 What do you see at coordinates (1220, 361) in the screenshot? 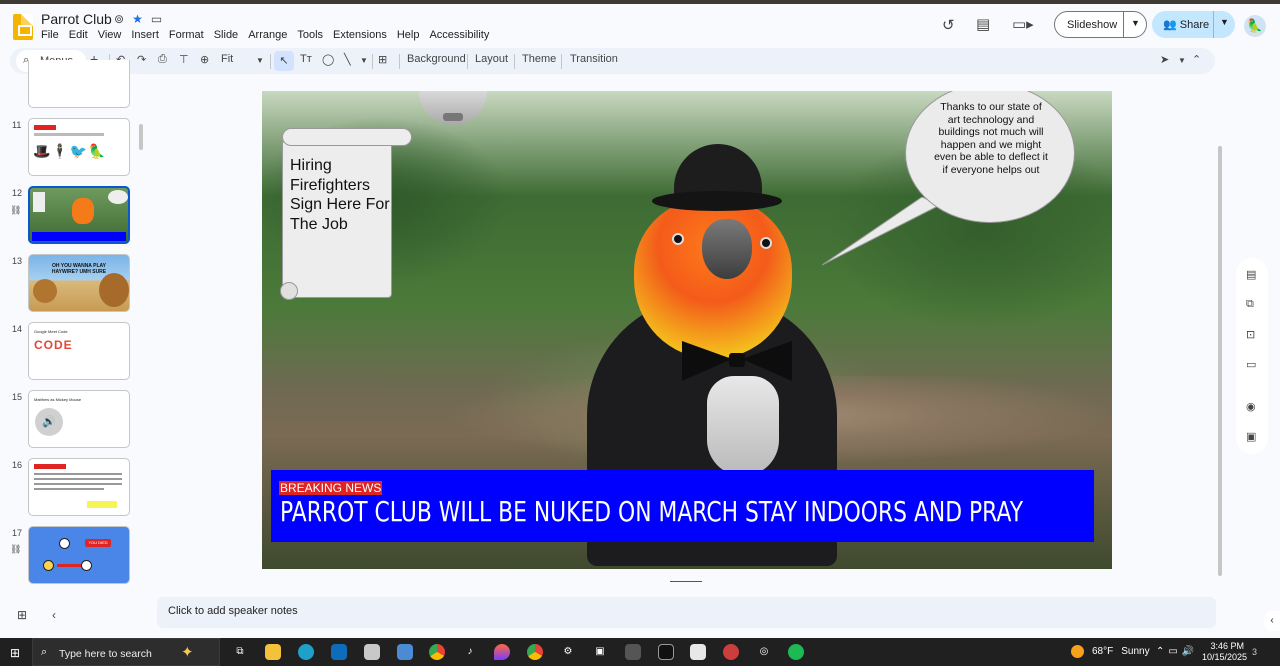
I see `canvas-scrollbar` at bounding box center [1220, 361].